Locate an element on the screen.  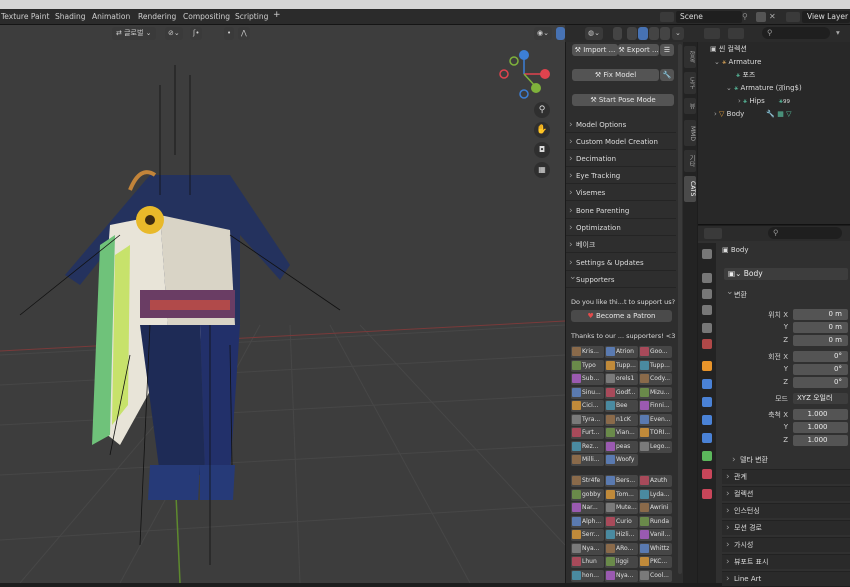
armature-row: ⌄ ⚹ Armature is located at coordinates (774, 62).